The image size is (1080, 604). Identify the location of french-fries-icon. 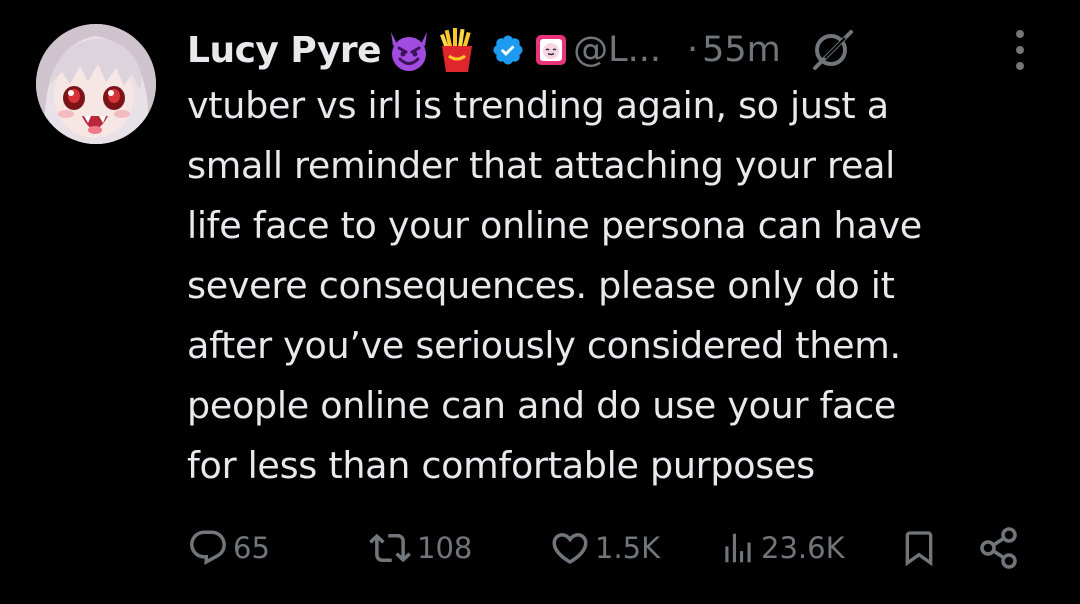
(457, 50).